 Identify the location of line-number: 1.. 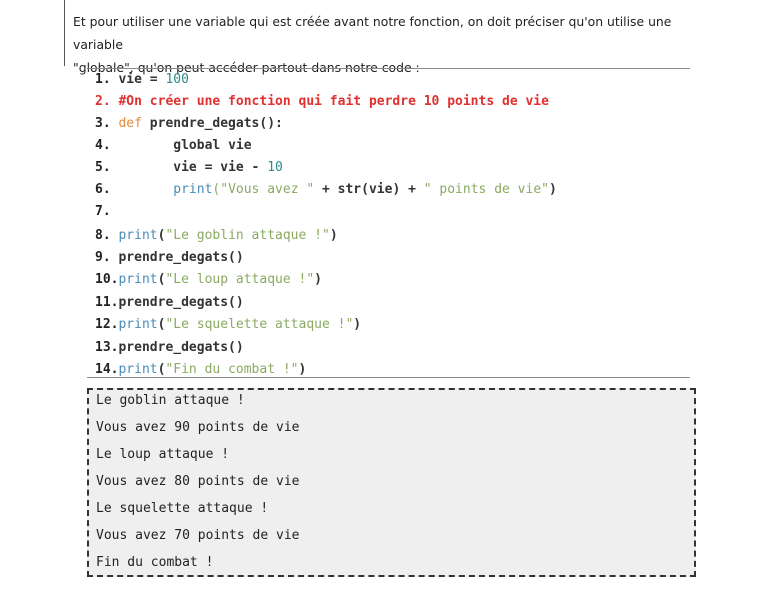
(107, 79).